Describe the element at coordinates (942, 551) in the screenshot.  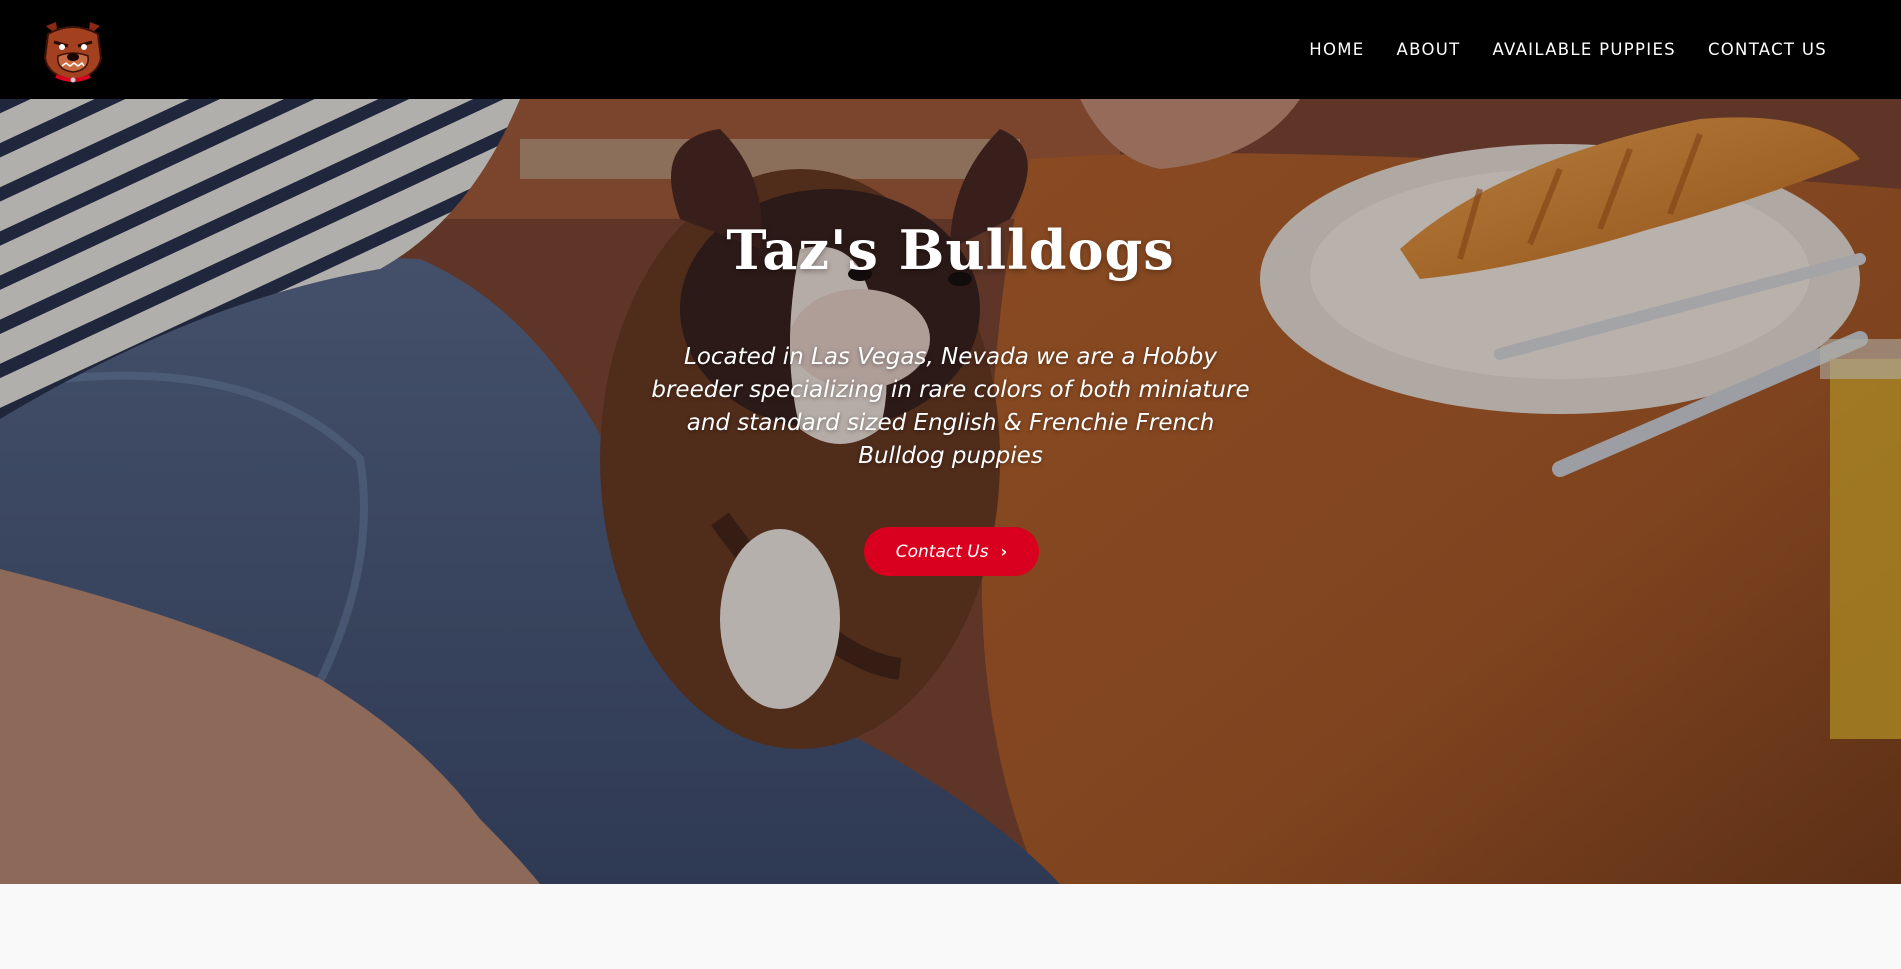
I see `contact-us-button-label: Contact Us` at that location.